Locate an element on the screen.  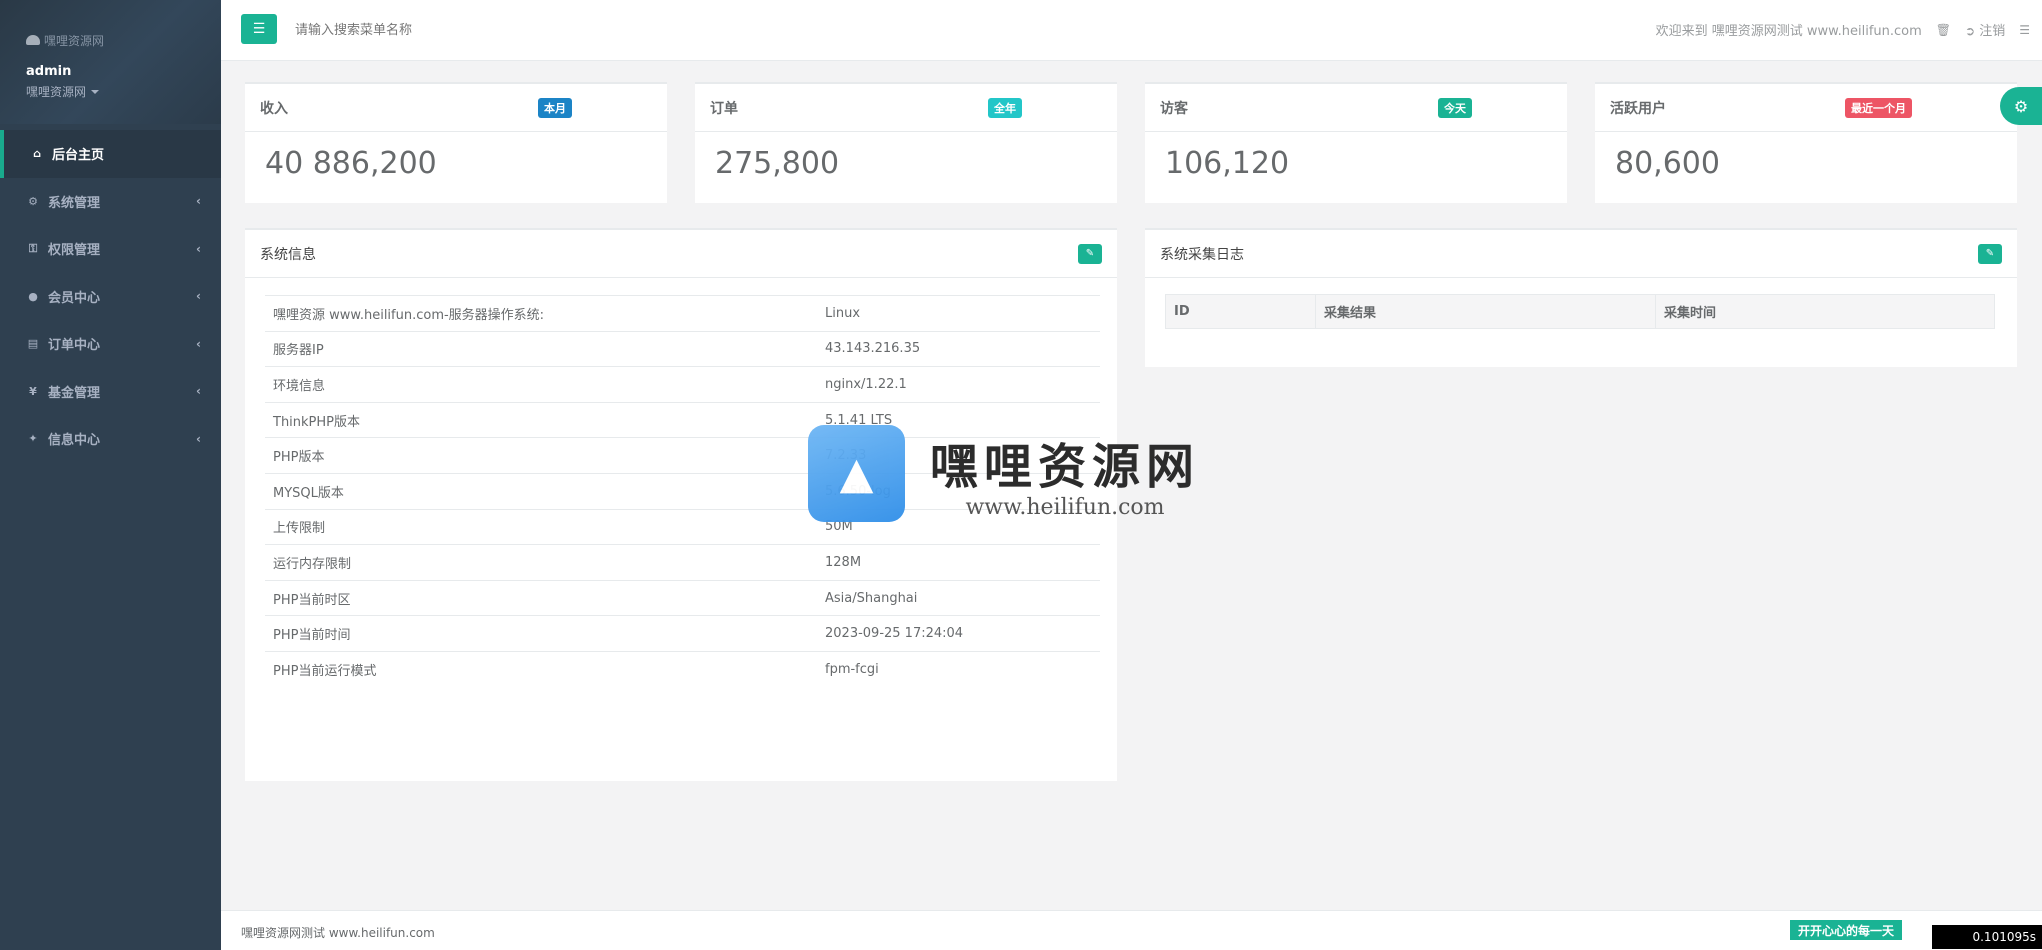
info-value: 128M is located at coordinates (958, 562).